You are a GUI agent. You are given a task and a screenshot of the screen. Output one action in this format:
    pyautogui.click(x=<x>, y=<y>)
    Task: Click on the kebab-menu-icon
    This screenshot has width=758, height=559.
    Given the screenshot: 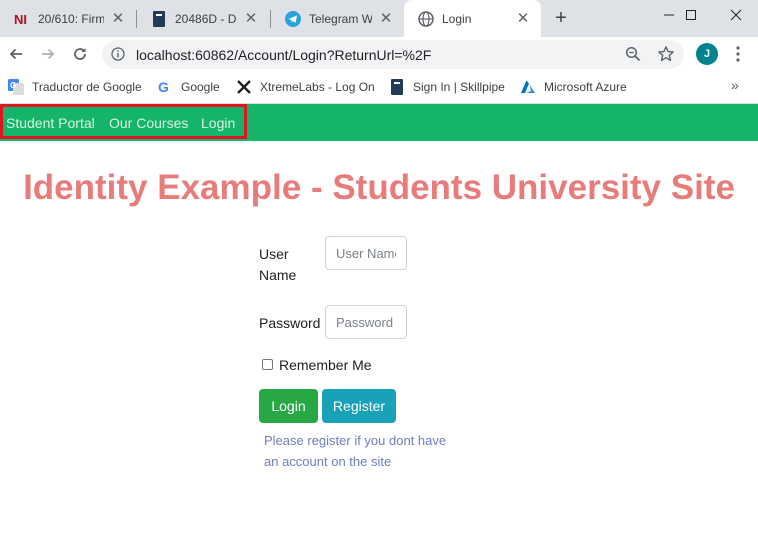 What is the action you would take?
    pyautogui.click(x=738, y=54)
    